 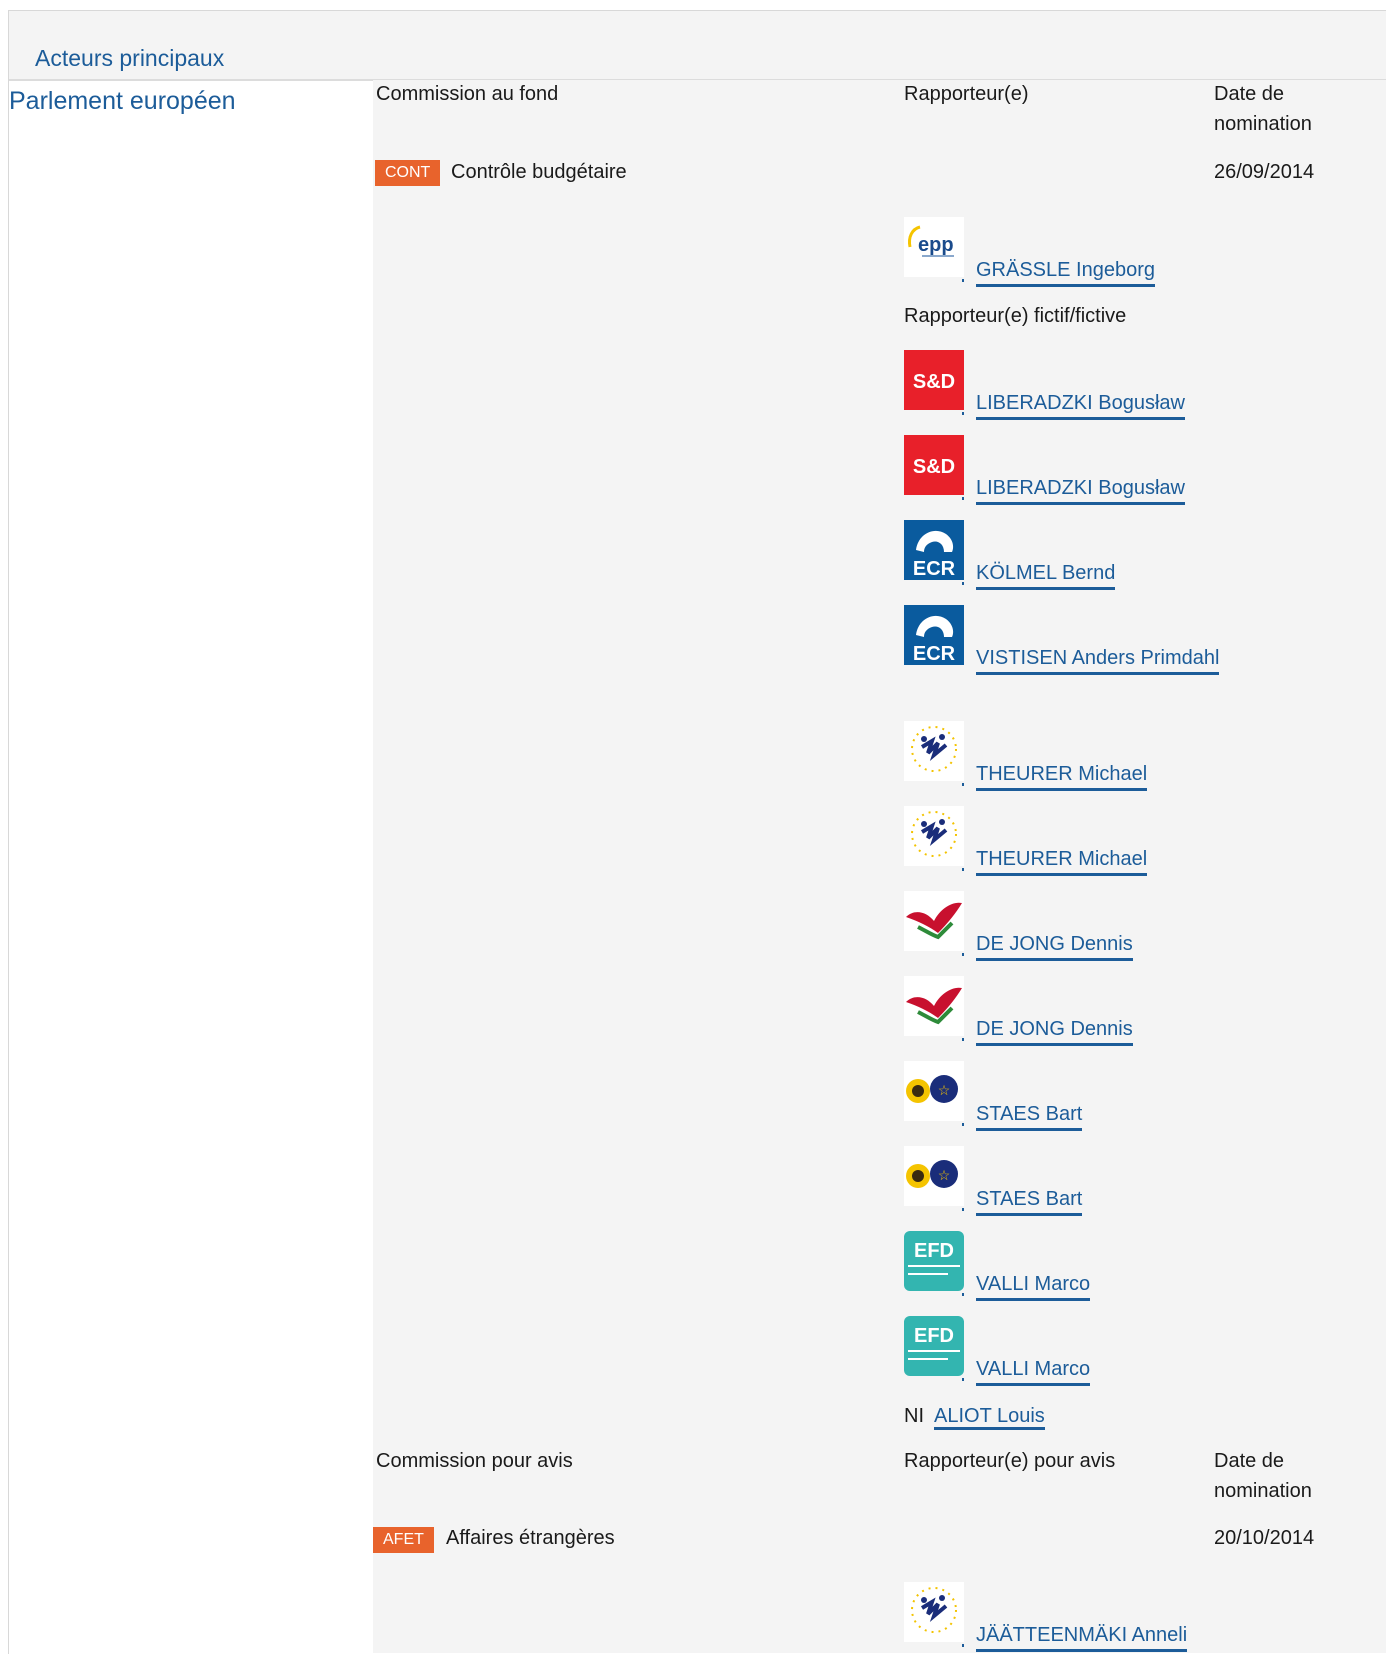 What do you see at coordinates (1264, 172) in the screenshot?
I see `nomination-date-lead: 26/09/2014` at bounding box center [1264, 172].